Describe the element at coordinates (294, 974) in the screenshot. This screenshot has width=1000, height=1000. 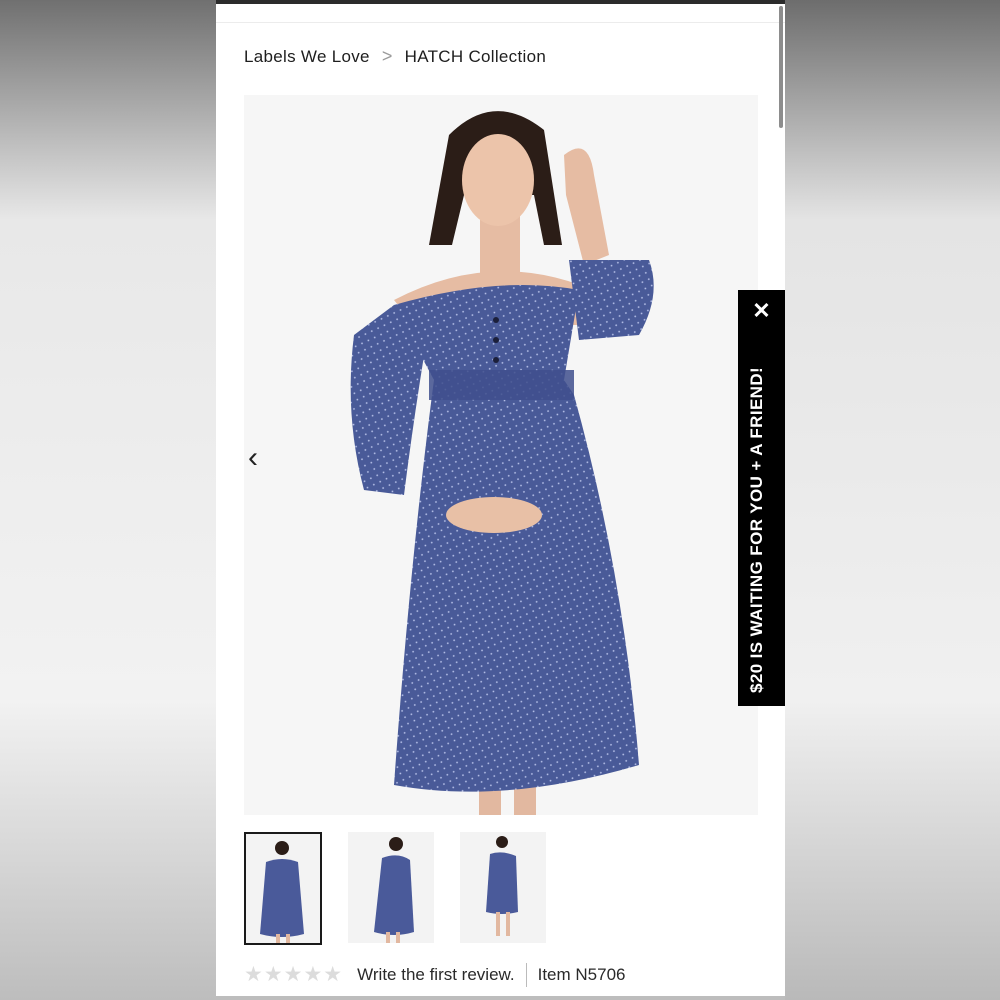
I see `rating-stars-icon: ★★★★★` at that location.